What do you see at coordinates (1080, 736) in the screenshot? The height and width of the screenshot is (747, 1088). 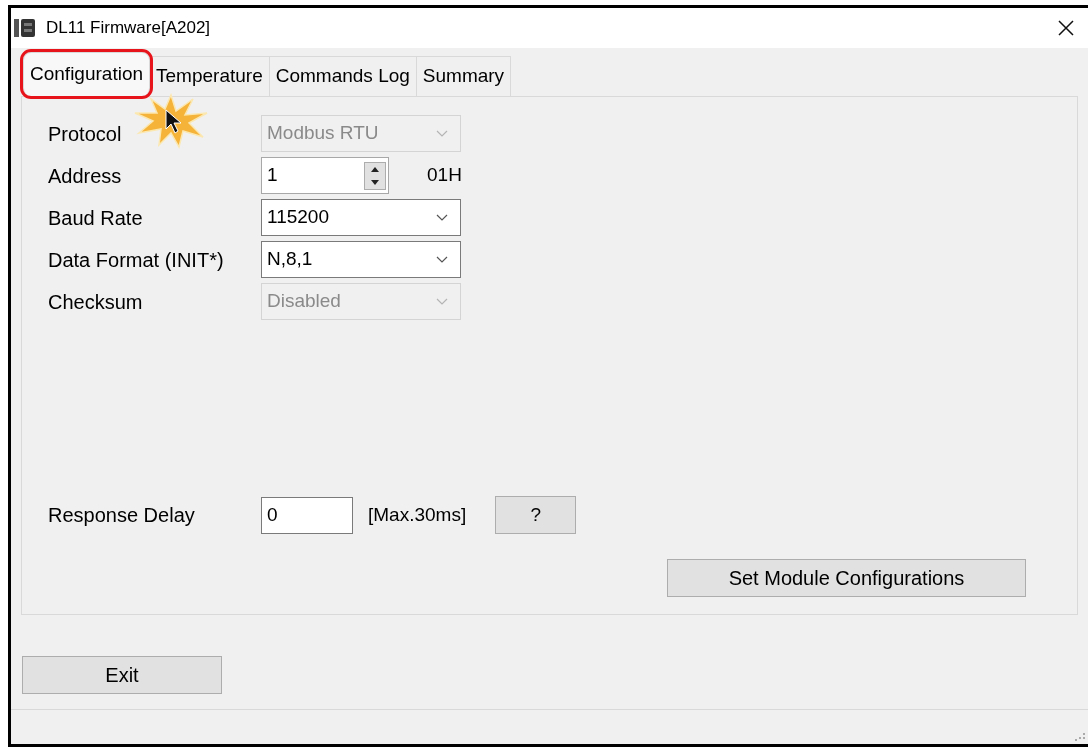 I see `resize-grip-icon` at bounding box center [1080, 736].